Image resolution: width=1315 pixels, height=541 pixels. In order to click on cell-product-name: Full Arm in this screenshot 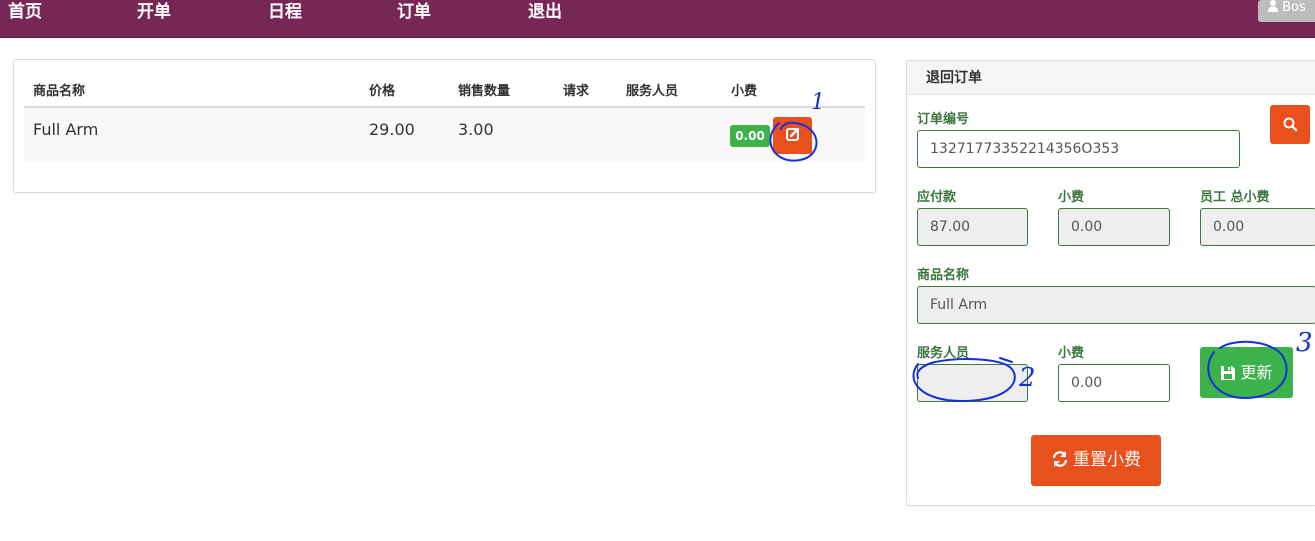, I will do `click(66, 129)`.